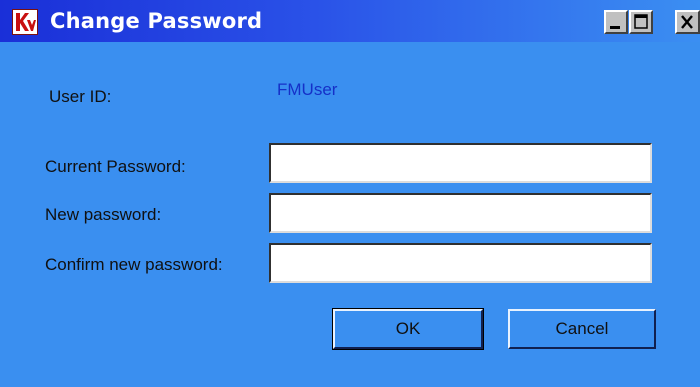  Describe the element at coordinates (80, 96) in the screenshot. I see `user-id-label: User ID:` at that location.